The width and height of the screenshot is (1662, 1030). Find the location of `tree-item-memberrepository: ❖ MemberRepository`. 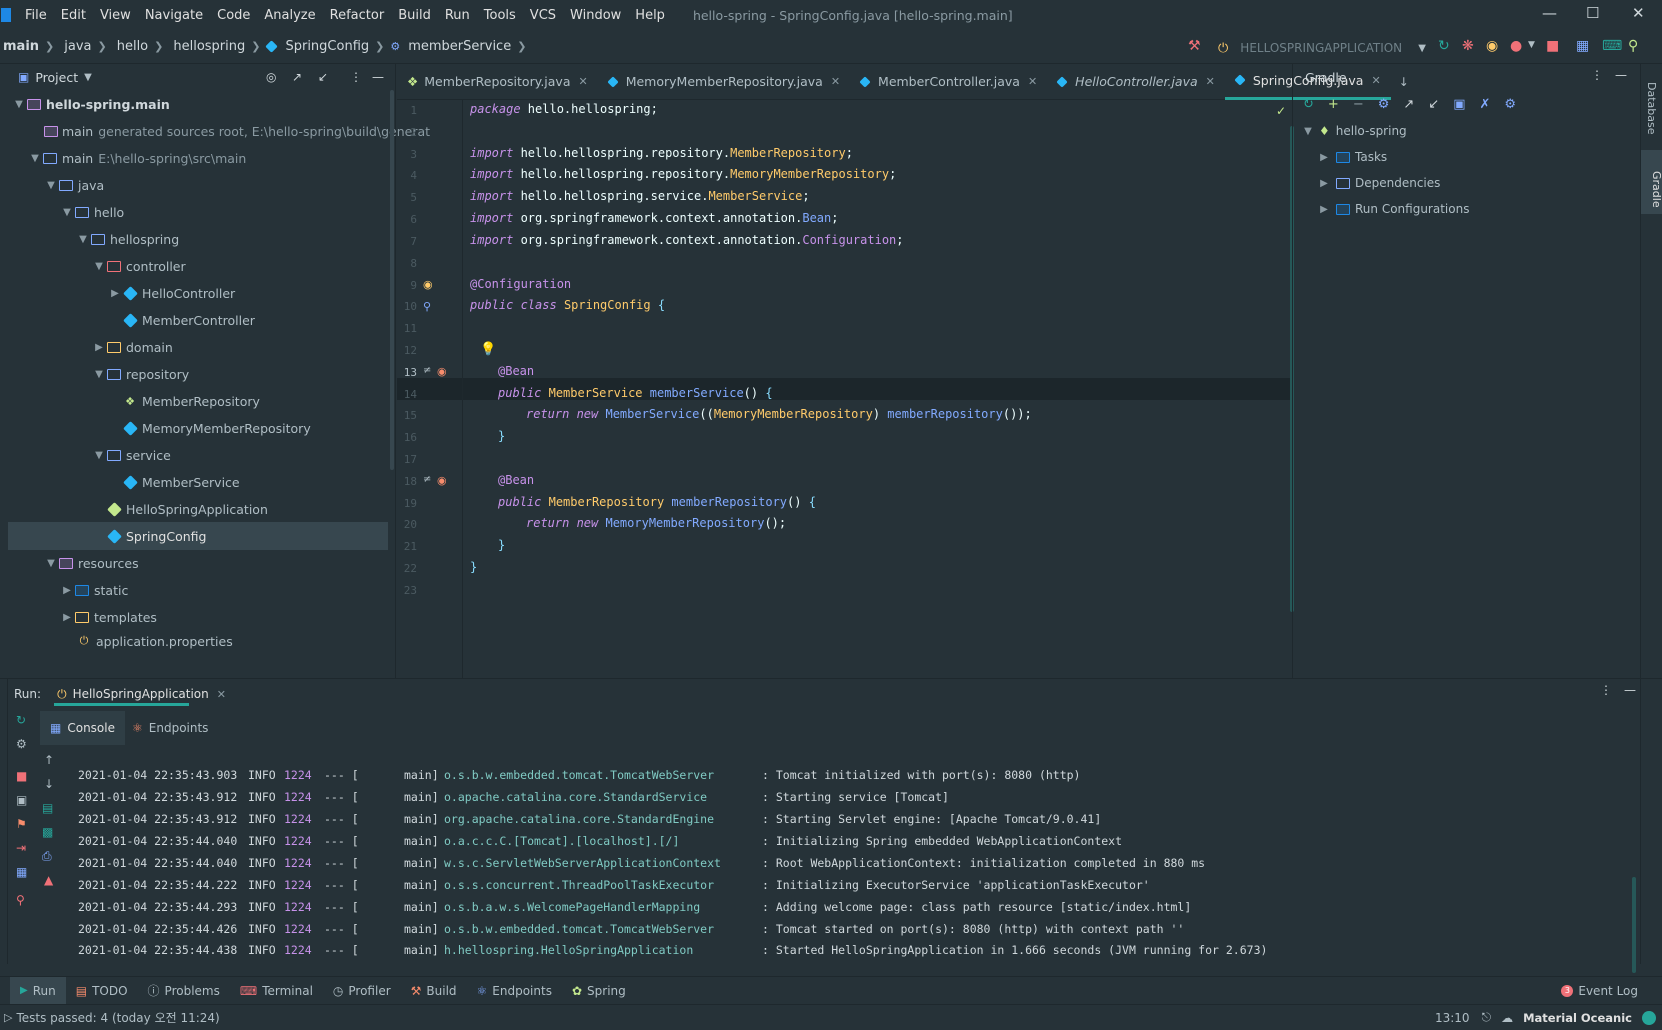

tree-item-memberrepository: ❖ MemberRepository is located at coordinates (198, 401).